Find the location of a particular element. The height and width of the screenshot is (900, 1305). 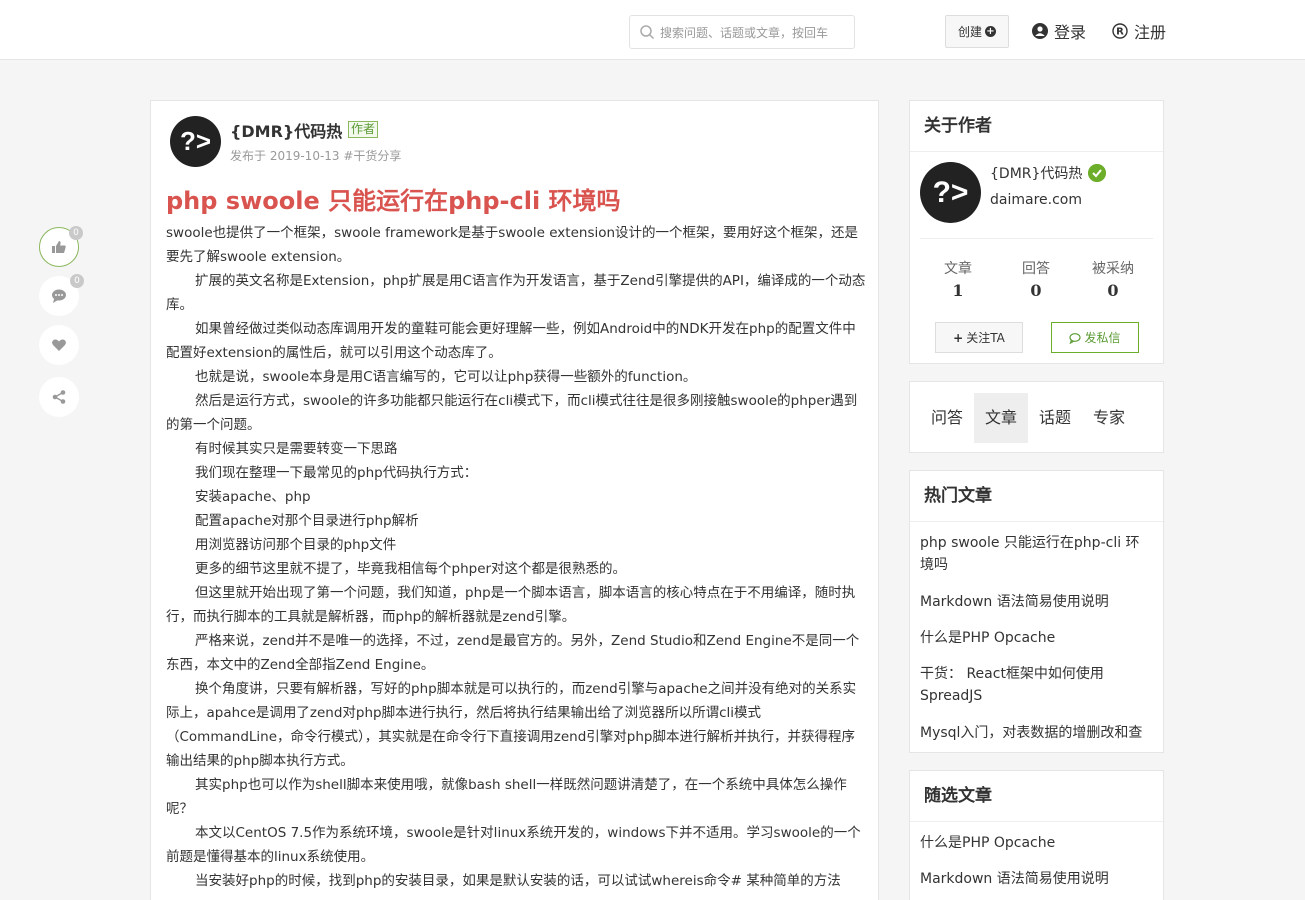

thumbs-up-icon is located at coordinates (59, 247).